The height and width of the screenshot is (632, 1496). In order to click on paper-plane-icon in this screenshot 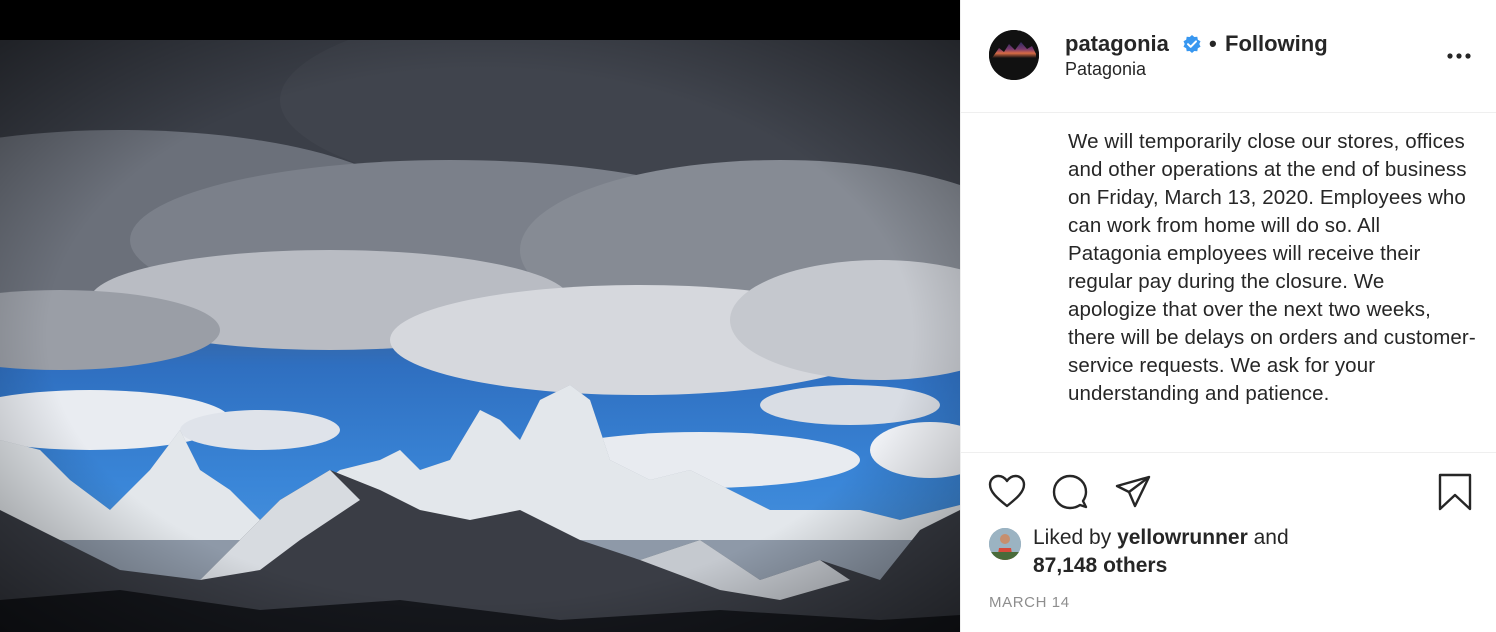, I will do `click(1133, 492)`.